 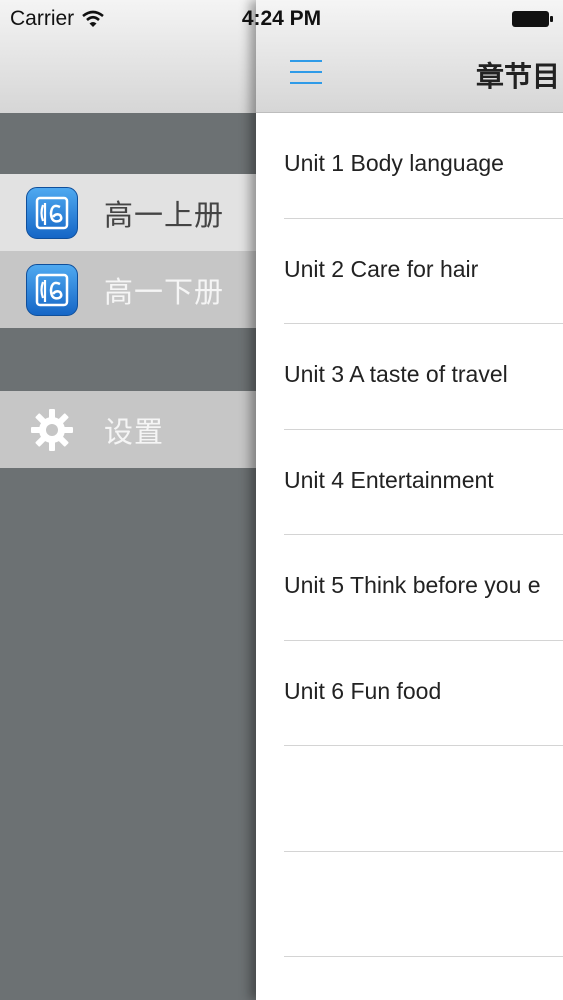 What do you see at coordinates (164, 292) in the screenshot?
I see `menu-item-label: 高一下册` at bounding box center [164, 292].